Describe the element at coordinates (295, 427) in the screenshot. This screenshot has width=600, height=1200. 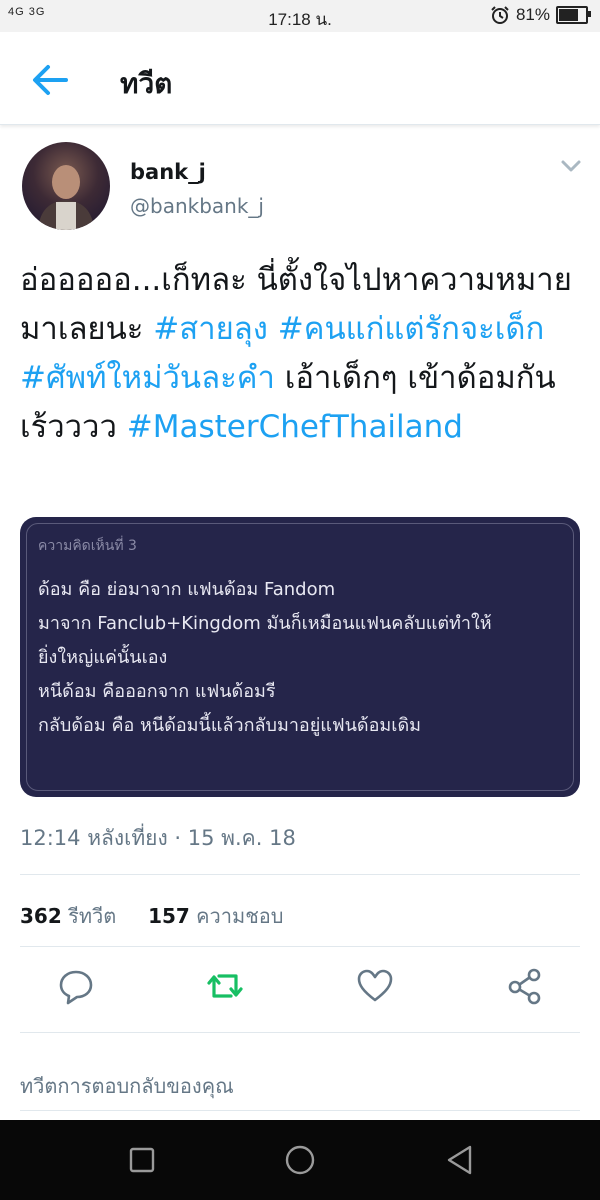
I see `hashtag-link: #MasterChefThailand` at that location.